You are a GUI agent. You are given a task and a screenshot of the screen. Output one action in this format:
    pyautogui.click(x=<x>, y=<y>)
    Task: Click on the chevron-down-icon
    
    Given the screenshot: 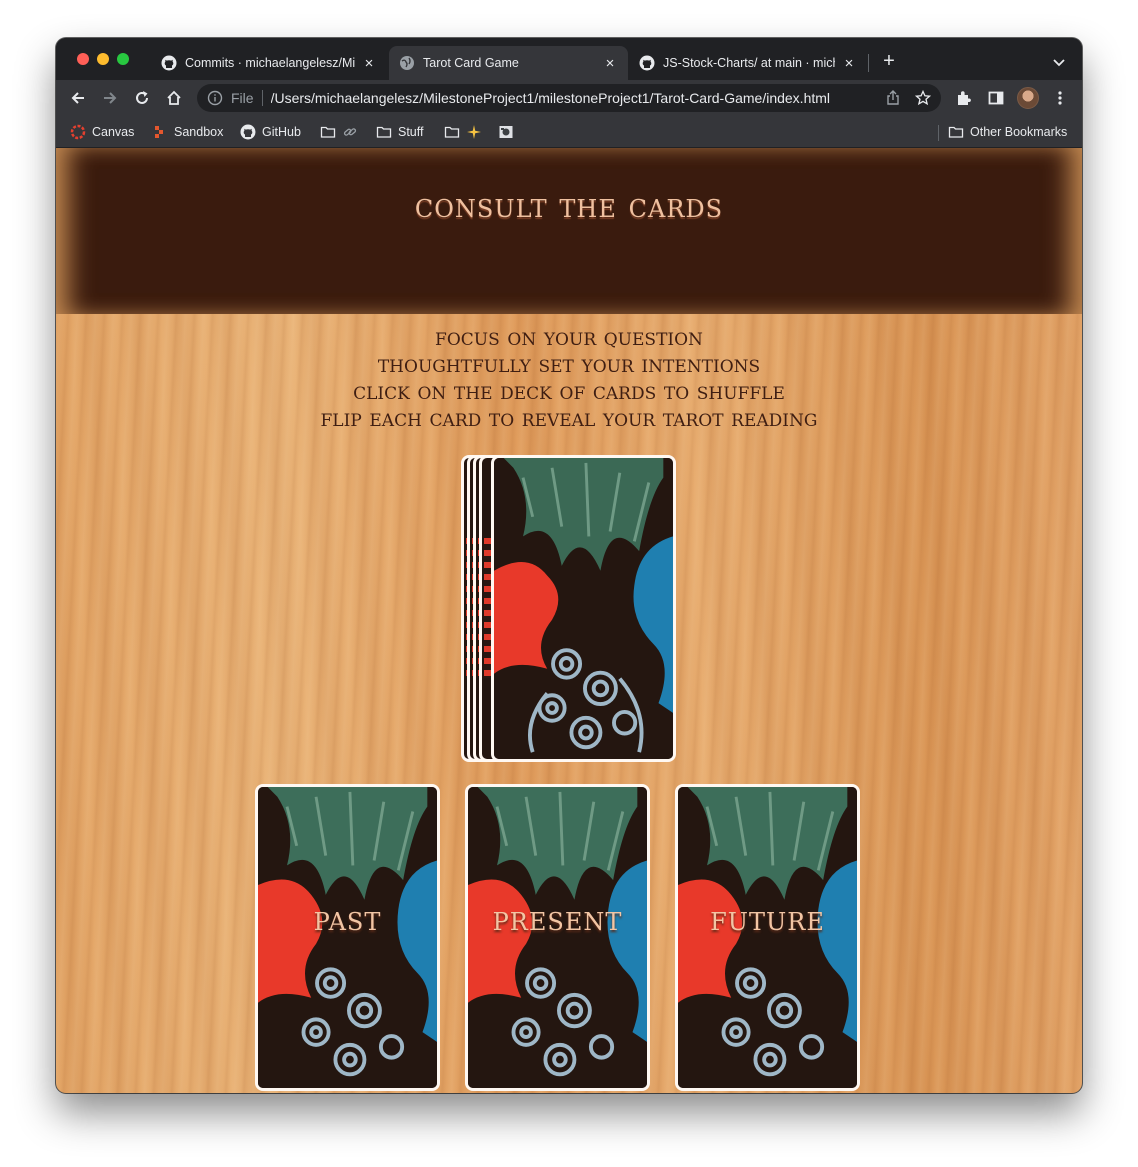 What is the action you would take?
    pyautogui.click(x=1059, y=62)
    